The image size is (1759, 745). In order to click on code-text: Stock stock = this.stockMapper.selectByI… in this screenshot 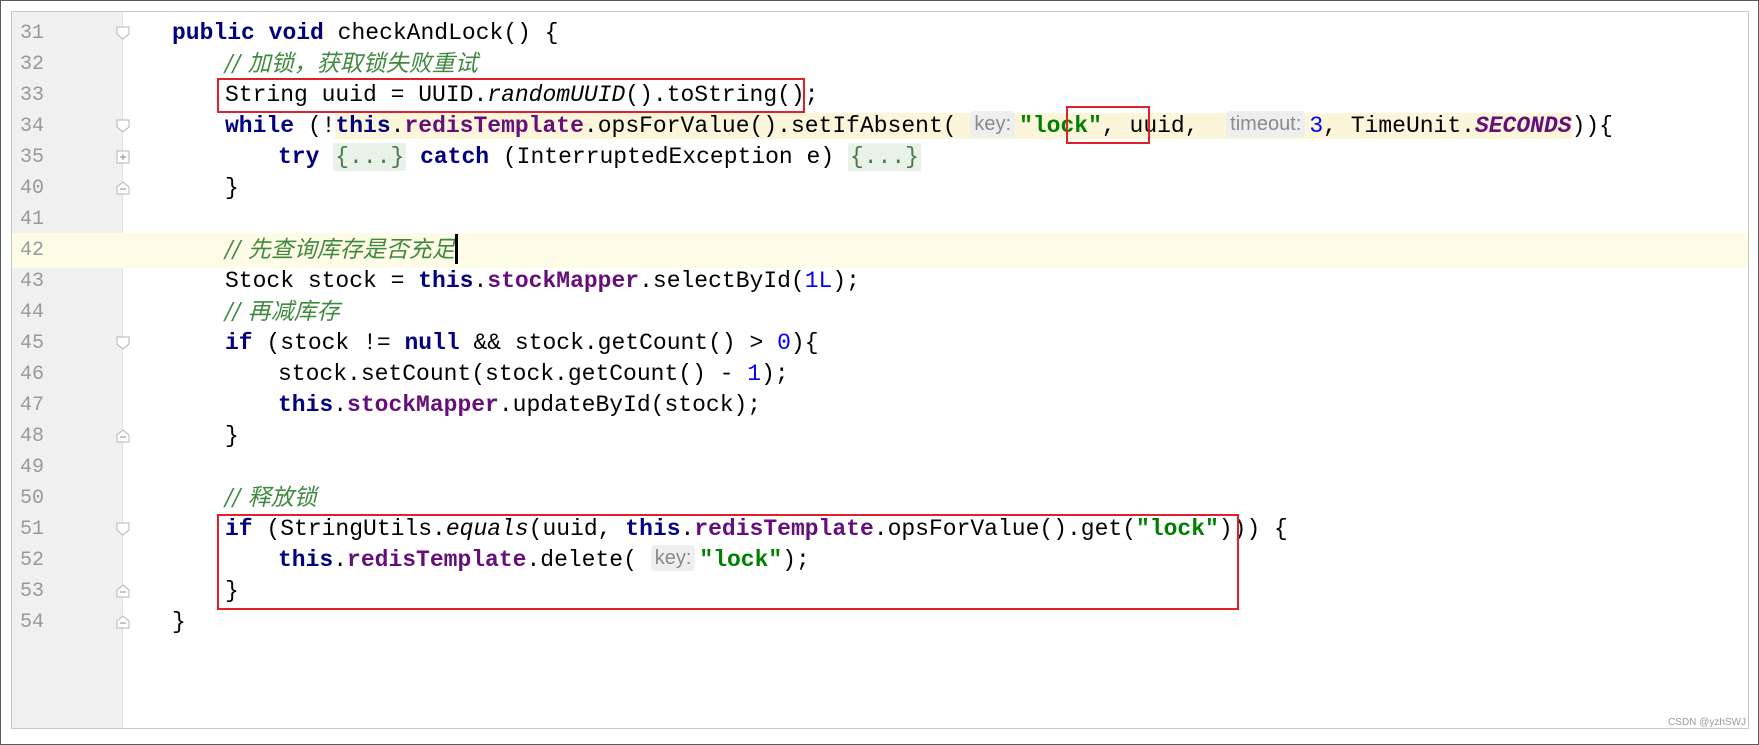, I will do `click(542, 281)`.